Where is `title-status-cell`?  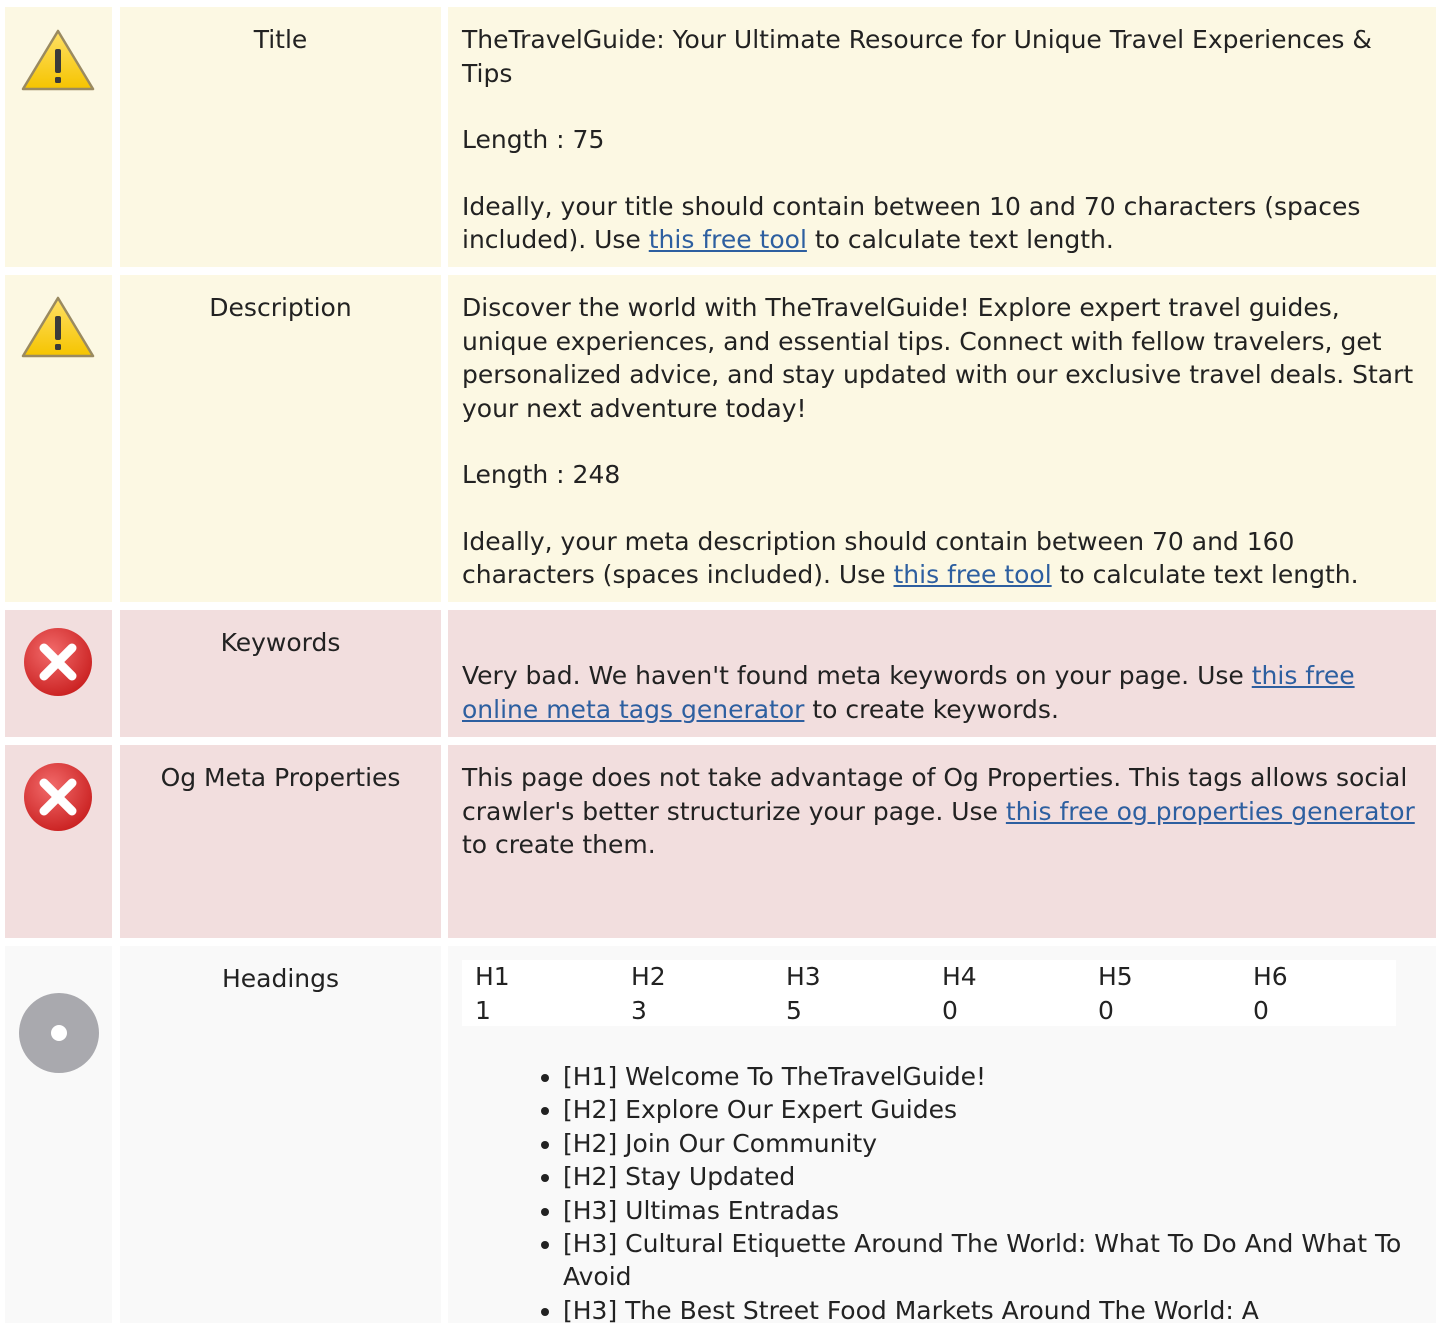 title-status-cell is located at coordinates (58, 137).